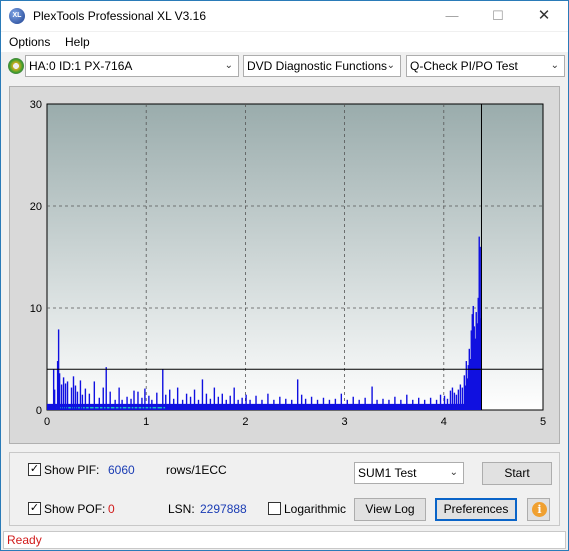 This screenshot has height=551, width=569. I want to click on x-tick-label: 2, so click(245, 422).